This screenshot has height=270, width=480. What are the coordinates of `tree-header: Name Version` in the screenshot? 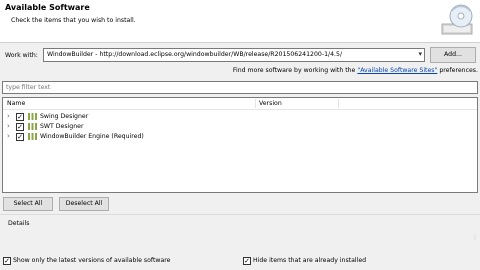 It's located at (240, 104).